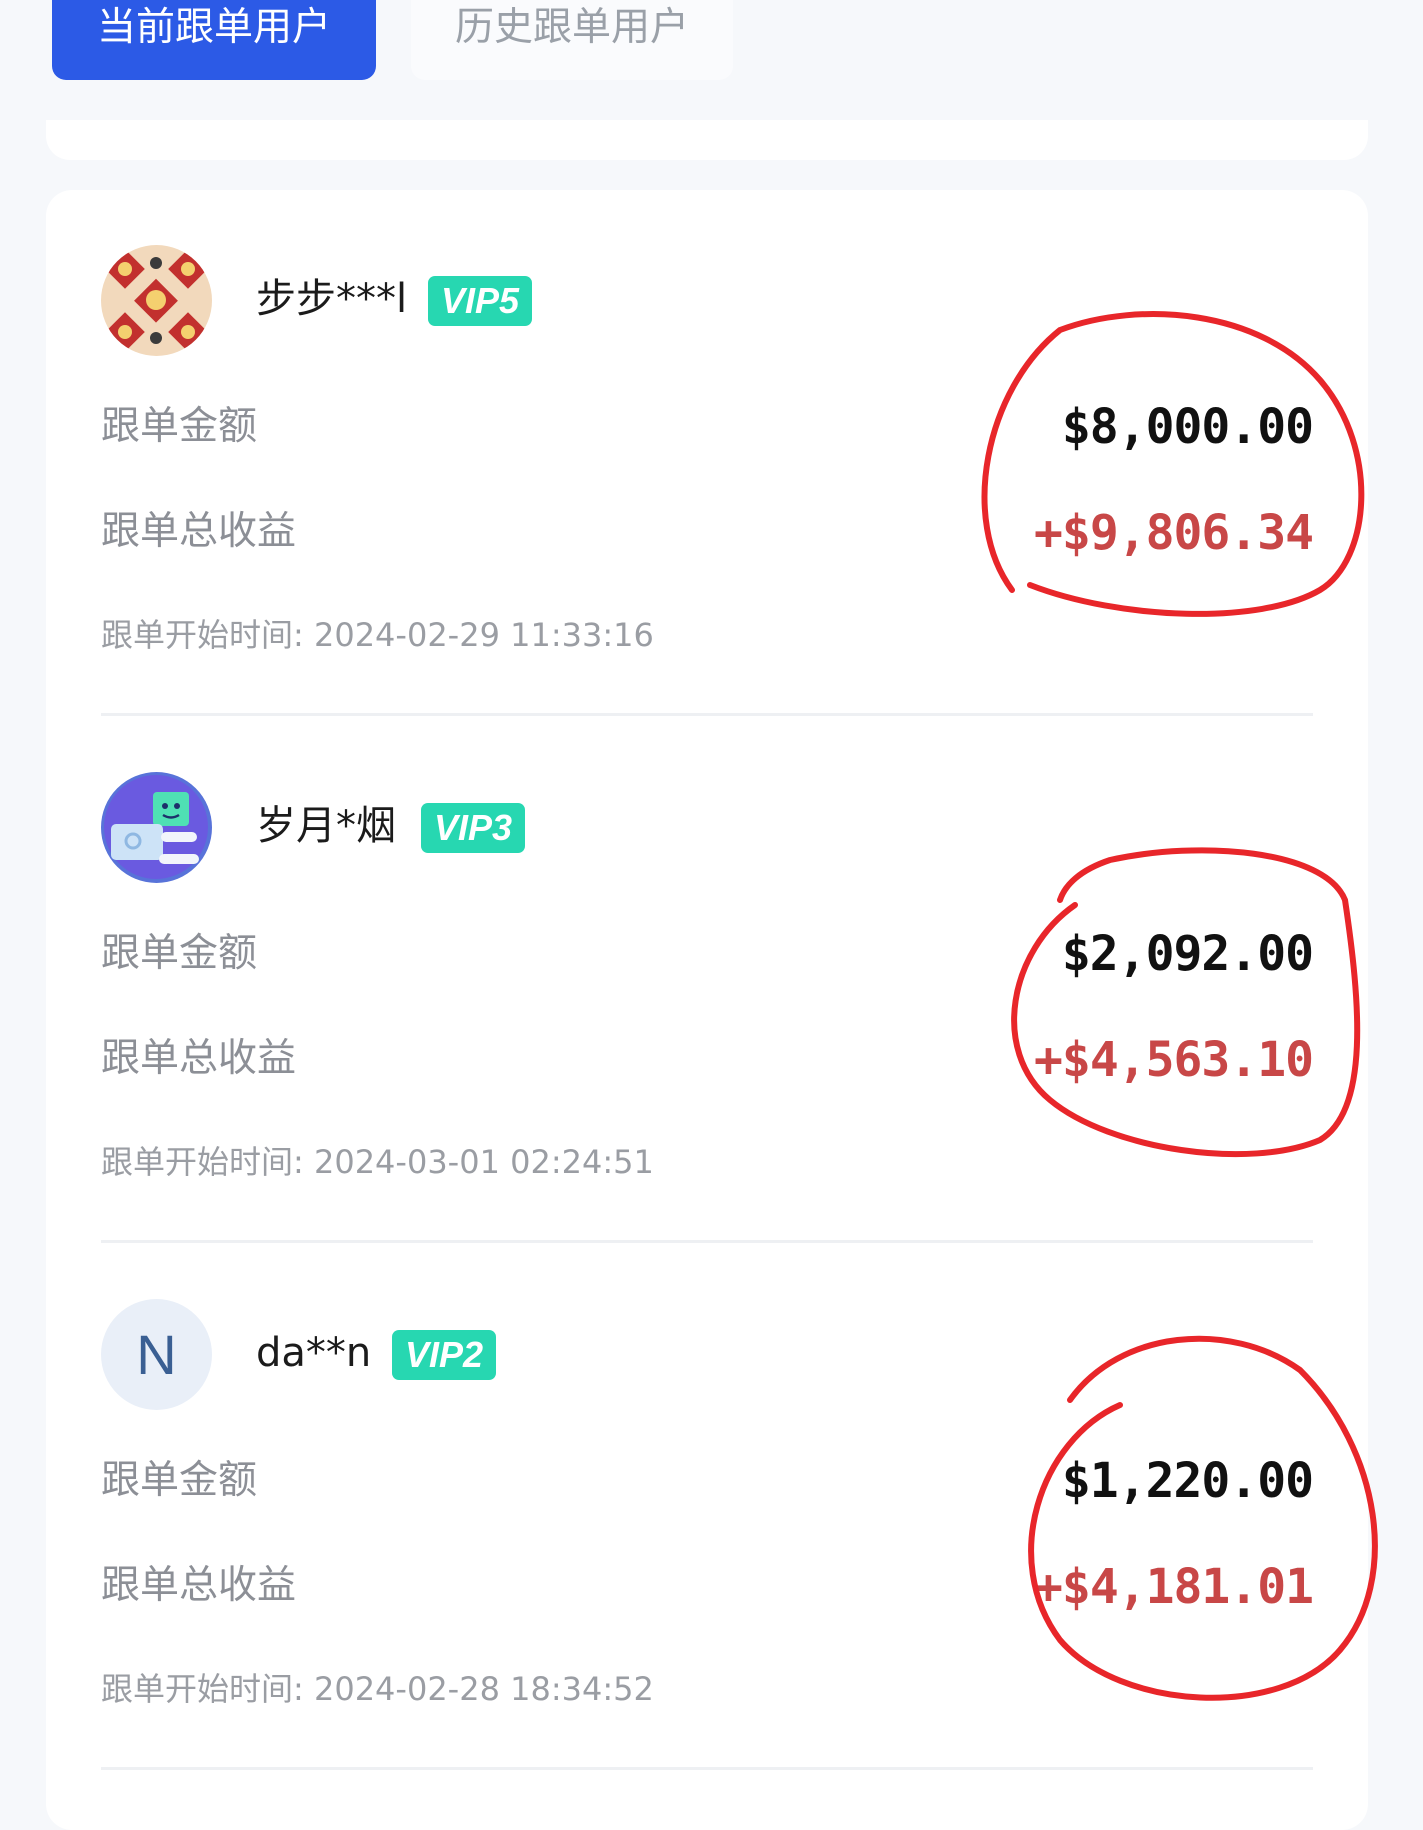 This screenshot has width=1423, height=1830. I want to click on follow-tabs: 当前跟单用户 历史跟单用户, so click(711, 50).